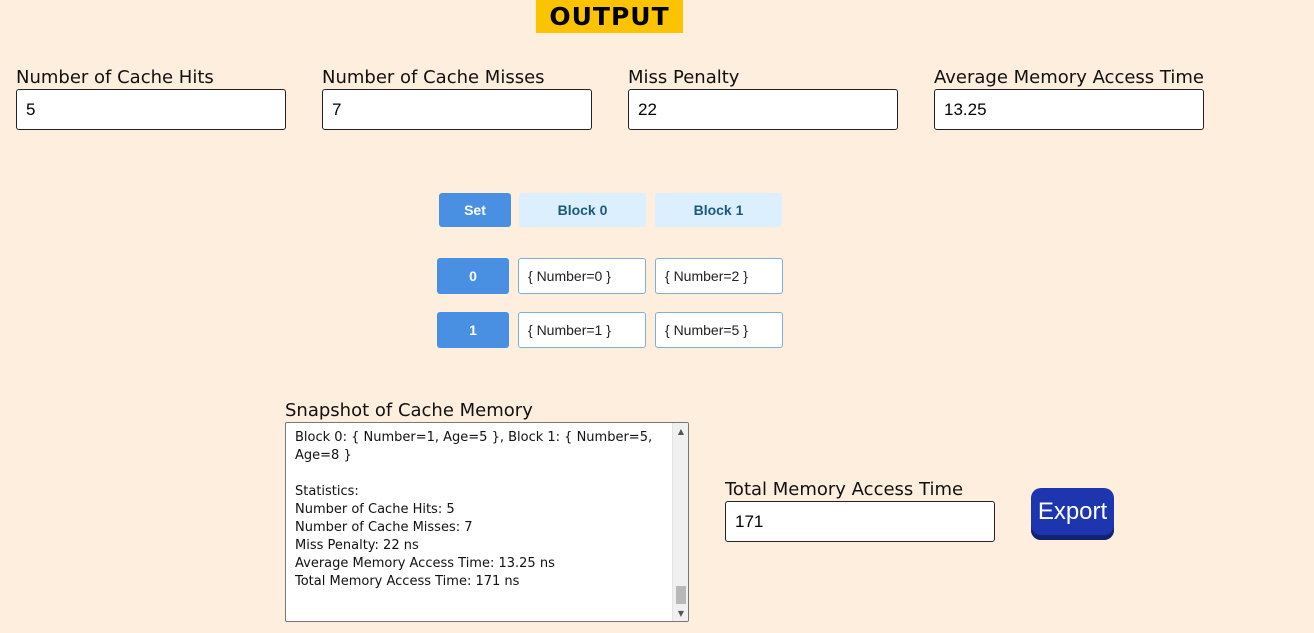 The height and width of the screenshot is (633, 1314). I want to click on scroll-up-arrow-icon: ▲, so click(680, 431).